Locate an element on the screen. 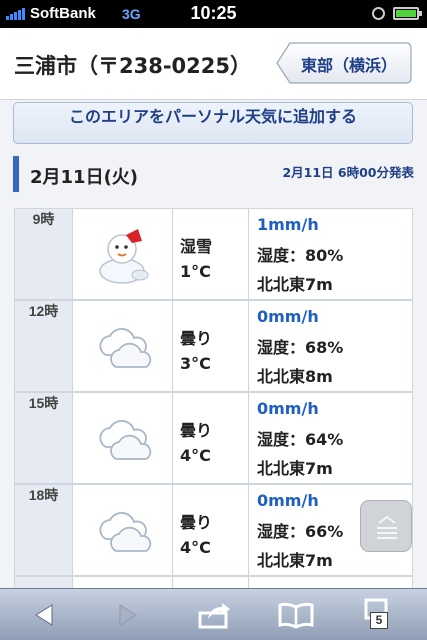  share-icon is located at coordinates (214, 616).